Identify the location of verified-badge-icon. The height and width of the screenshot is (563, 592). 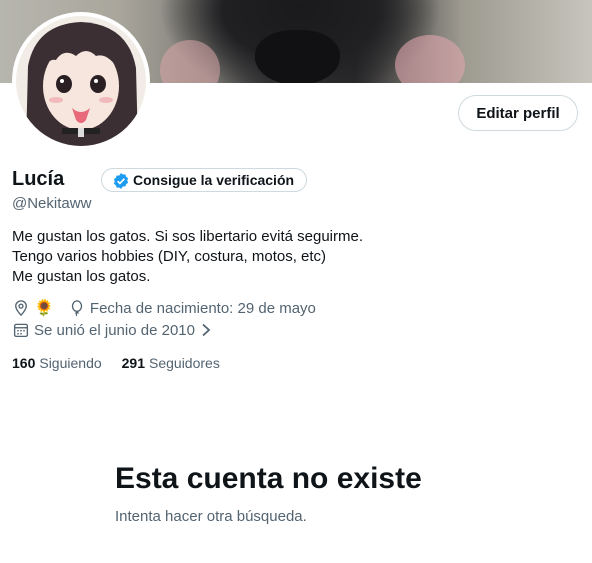
(120, 180).